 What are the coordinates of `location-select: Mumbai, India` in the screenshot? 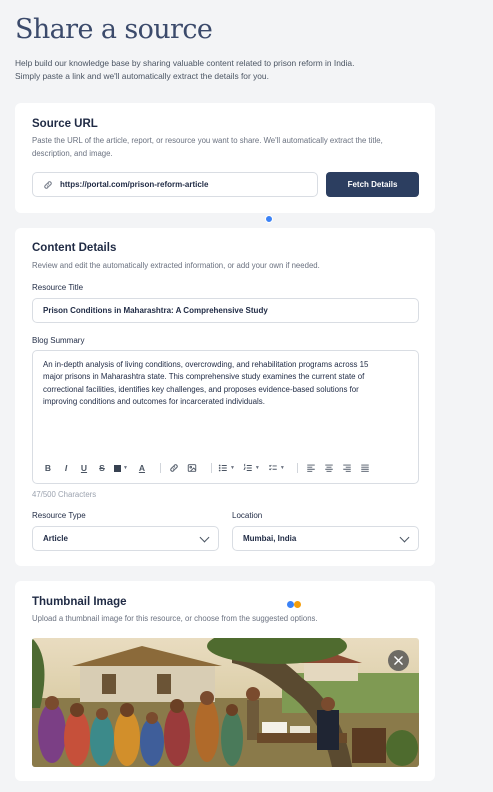 It's located at (325, 538).